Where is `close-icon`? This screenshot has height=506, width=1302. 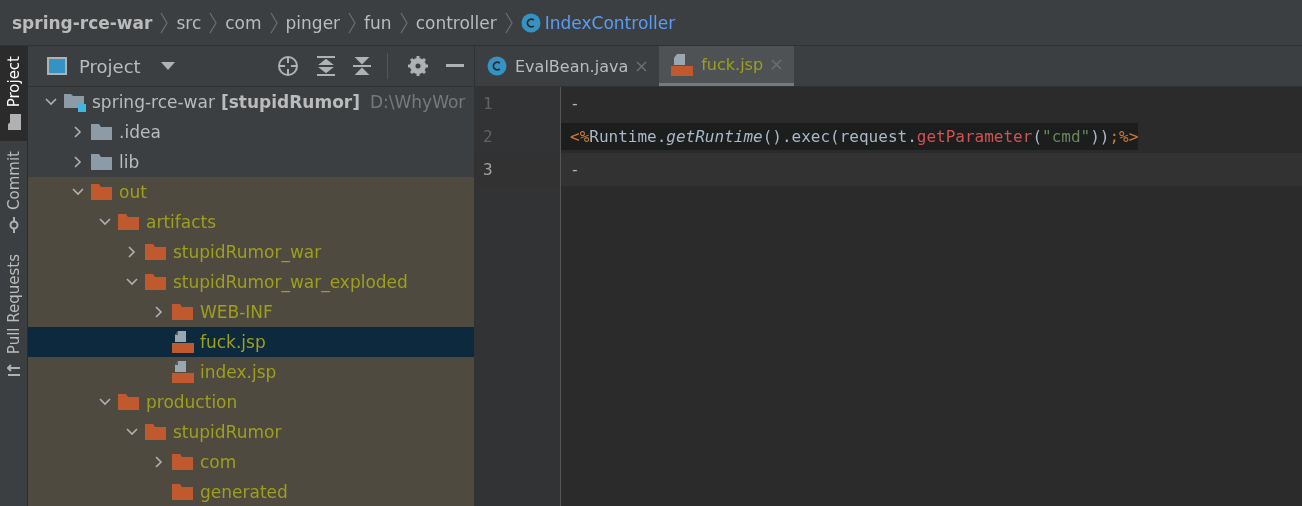 close-icon is located at coordinates (642, 66).